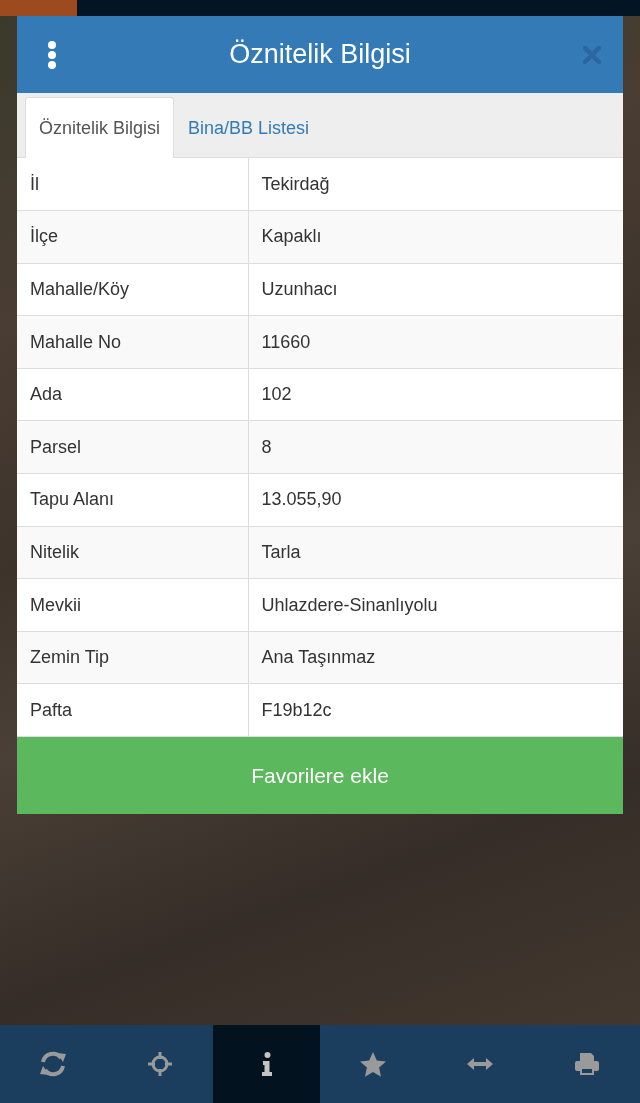  Describe the element at coordinates (132, 394) in the screenshot. I see `attribute-label: Ada` at that location.